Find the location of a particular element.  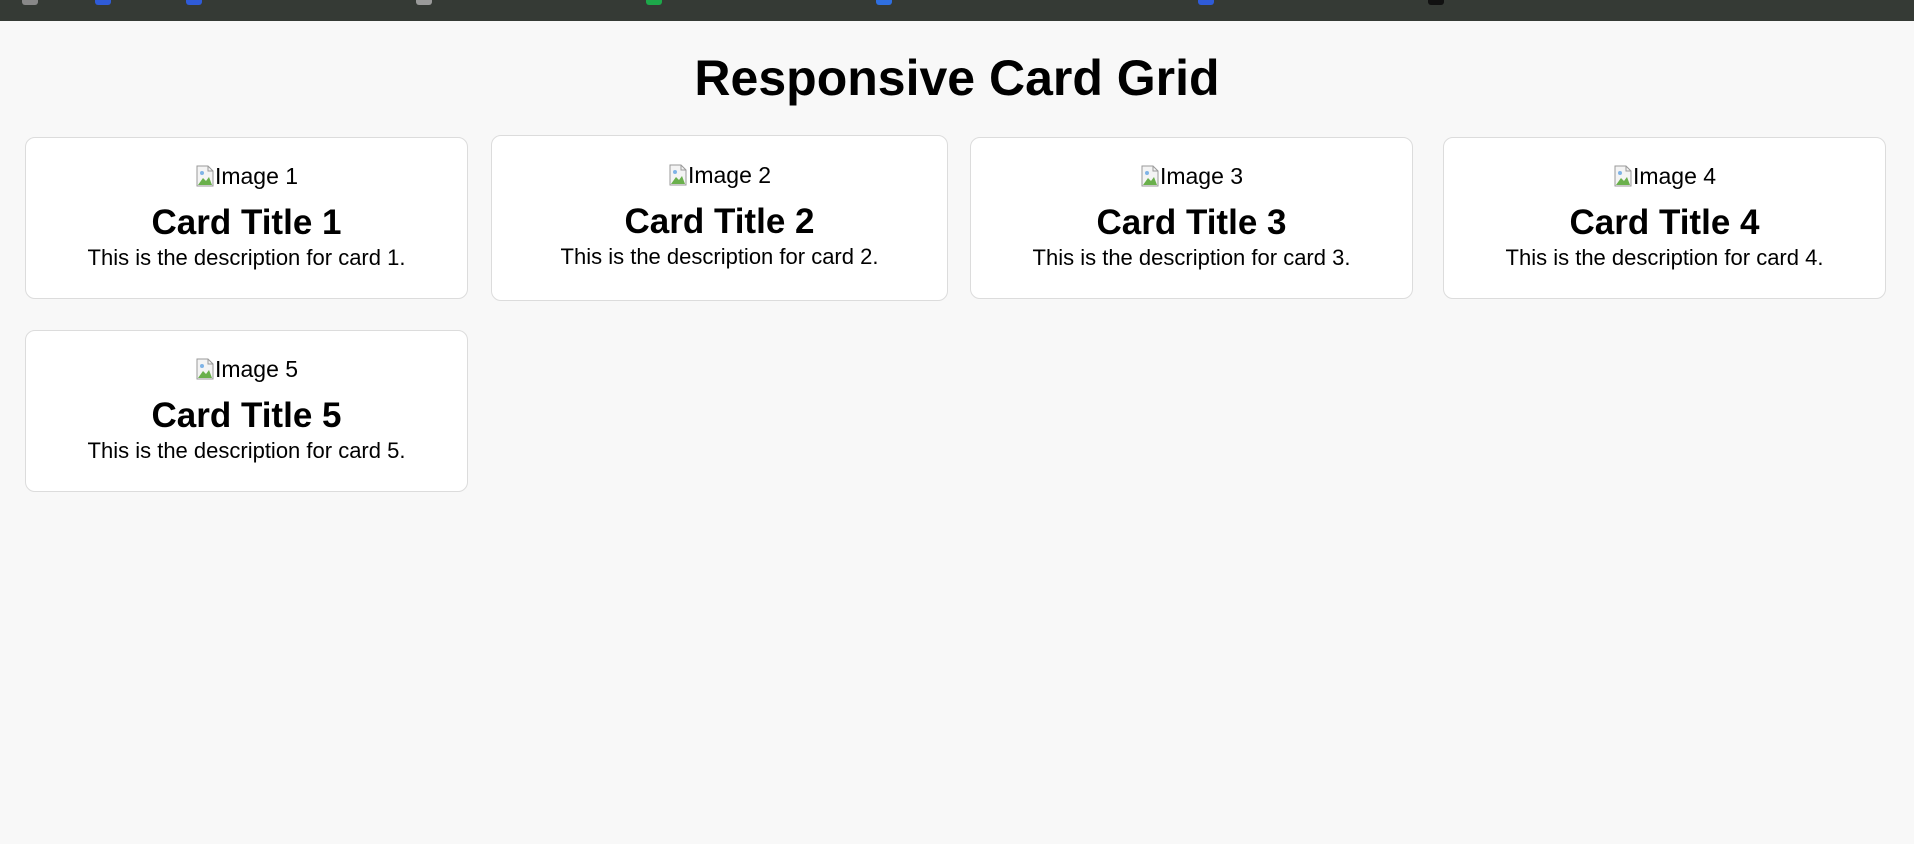

card-title: Card Title 4 is located at coordinates (1664, 222).